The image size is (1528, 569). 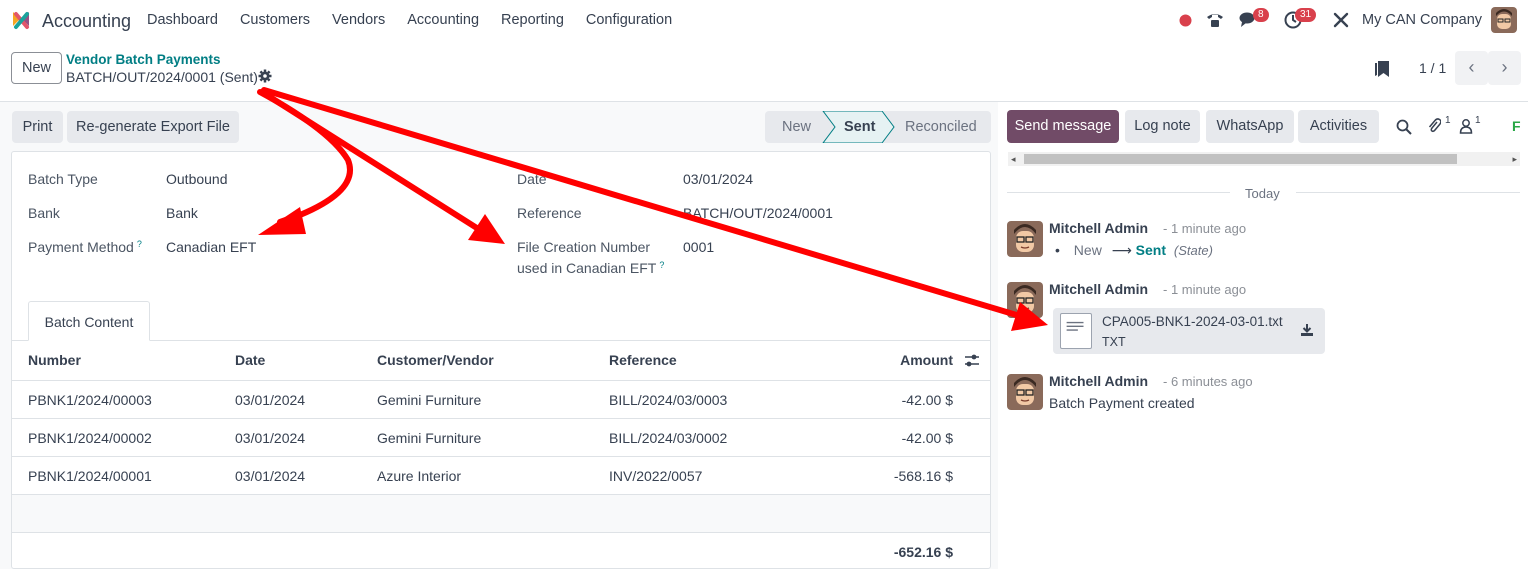 I want to click on menu-vendors: Vendors, so click(x=358, y=20).